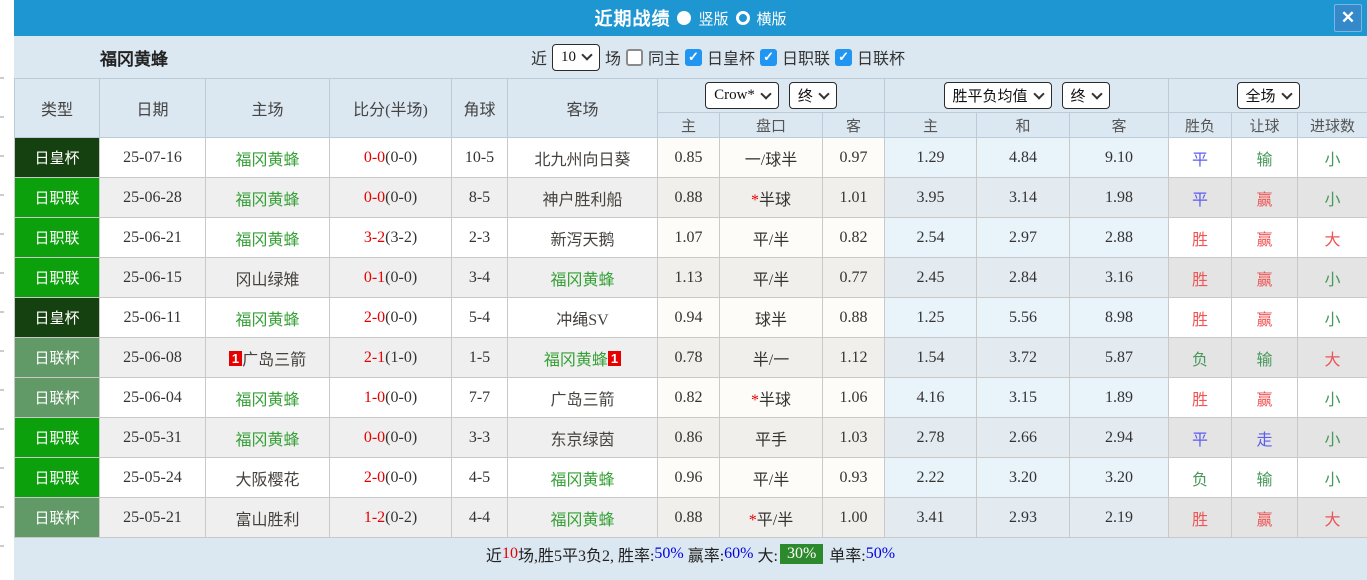 Image resolution: width=1367 pixels, height=580 pixels. What do you see at coordinates (390, 357) in the screenshot?
I see `score-cell: 2-1(1-0)` at bounding box center [390, 357].